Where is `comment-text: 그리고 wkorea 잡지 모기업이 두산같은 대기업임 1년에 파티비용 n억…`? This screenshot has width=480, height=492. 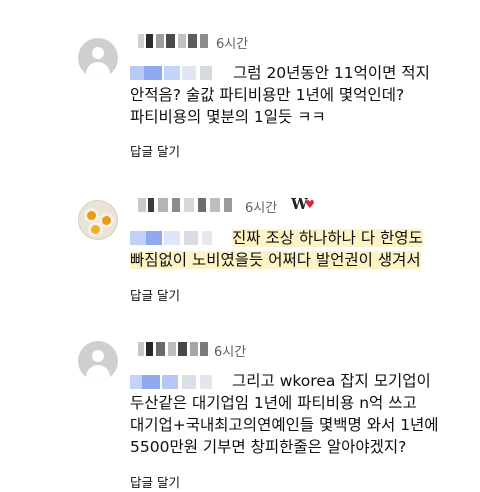 comment-text: 그리고 wkorea 잡지 모기업이 두산같은 대기업임 1년에 파티비용 n억… is located at coordinates (284, 414).